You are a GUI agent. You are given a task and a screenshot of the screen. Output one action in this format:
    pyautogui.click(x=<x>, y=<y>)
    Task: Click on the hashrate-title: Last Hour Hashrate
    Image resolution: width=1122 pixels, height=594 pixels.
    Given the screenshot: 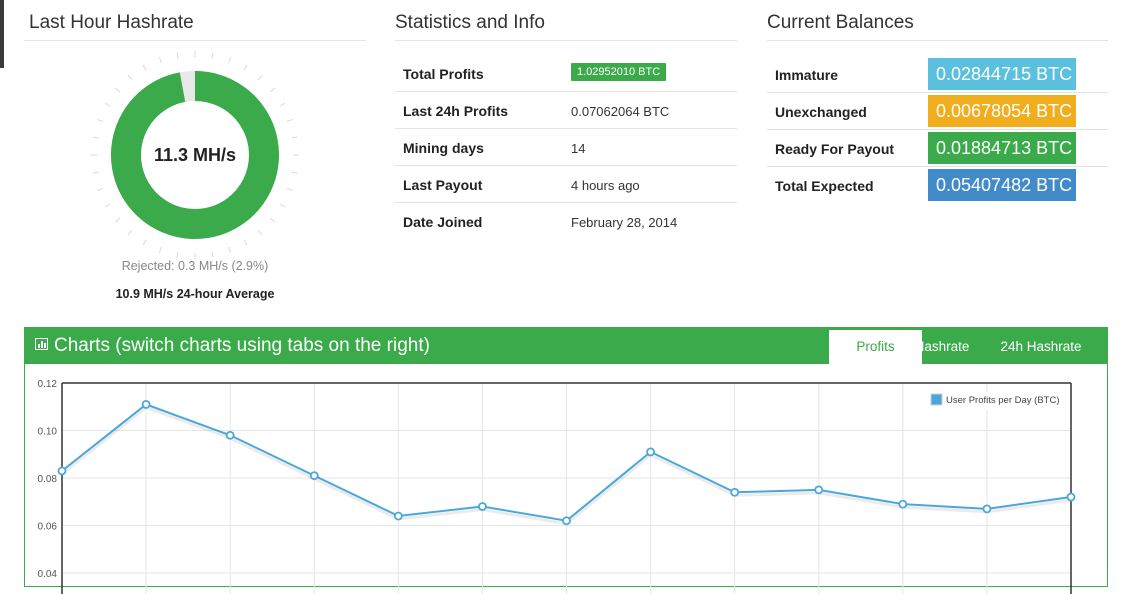 What is the action you would take?
    pyautogui.click(x=111, y=22)
    